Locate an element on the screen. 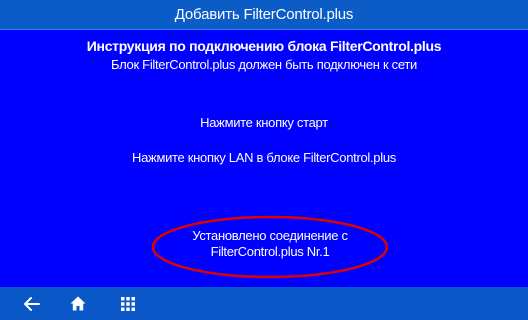 The width and height of the screenshot is (528, 320). status-line-2: FilterControl.plus Nr.1 is located at coordinates (270, 251).